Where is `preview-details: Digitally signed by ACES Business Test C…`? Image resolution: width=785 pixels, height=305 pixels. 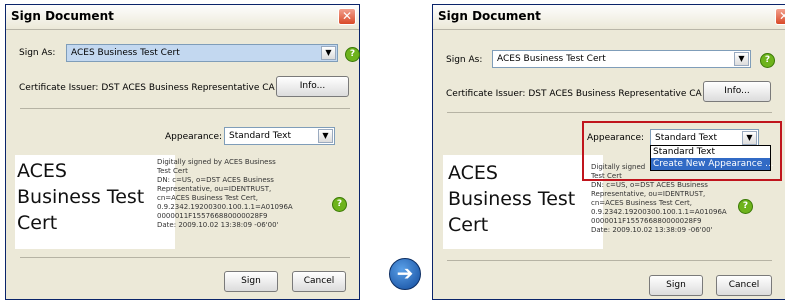 preview-details: Digitally signed by ACES Business Test C… is located at coordinates (225, 194).